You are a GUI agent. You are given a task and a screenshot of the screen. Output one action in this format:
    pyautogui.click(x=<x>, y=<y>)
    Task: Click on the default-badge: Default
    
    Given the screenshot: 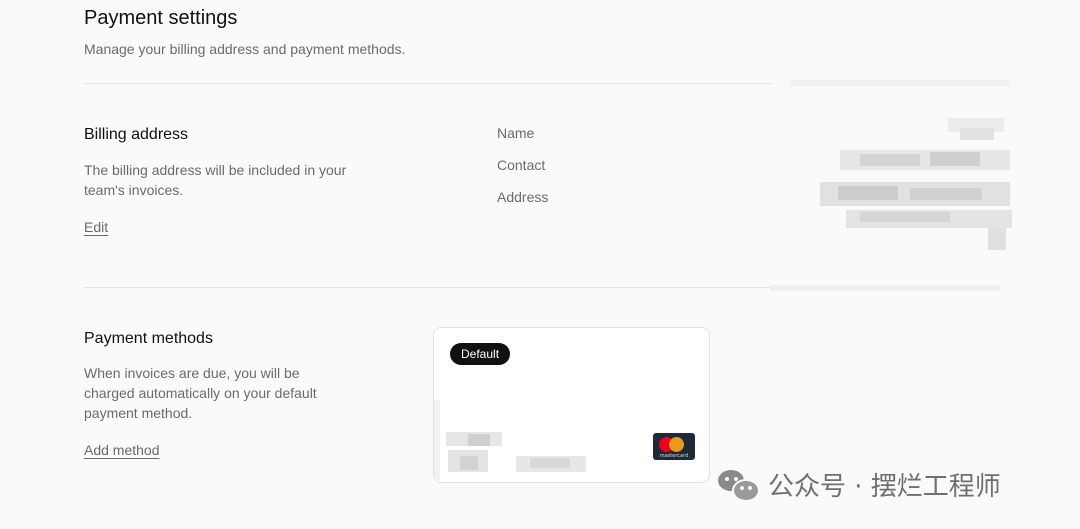 What is the action you would take?
    pyautogui.click(x=480, y=354)
    